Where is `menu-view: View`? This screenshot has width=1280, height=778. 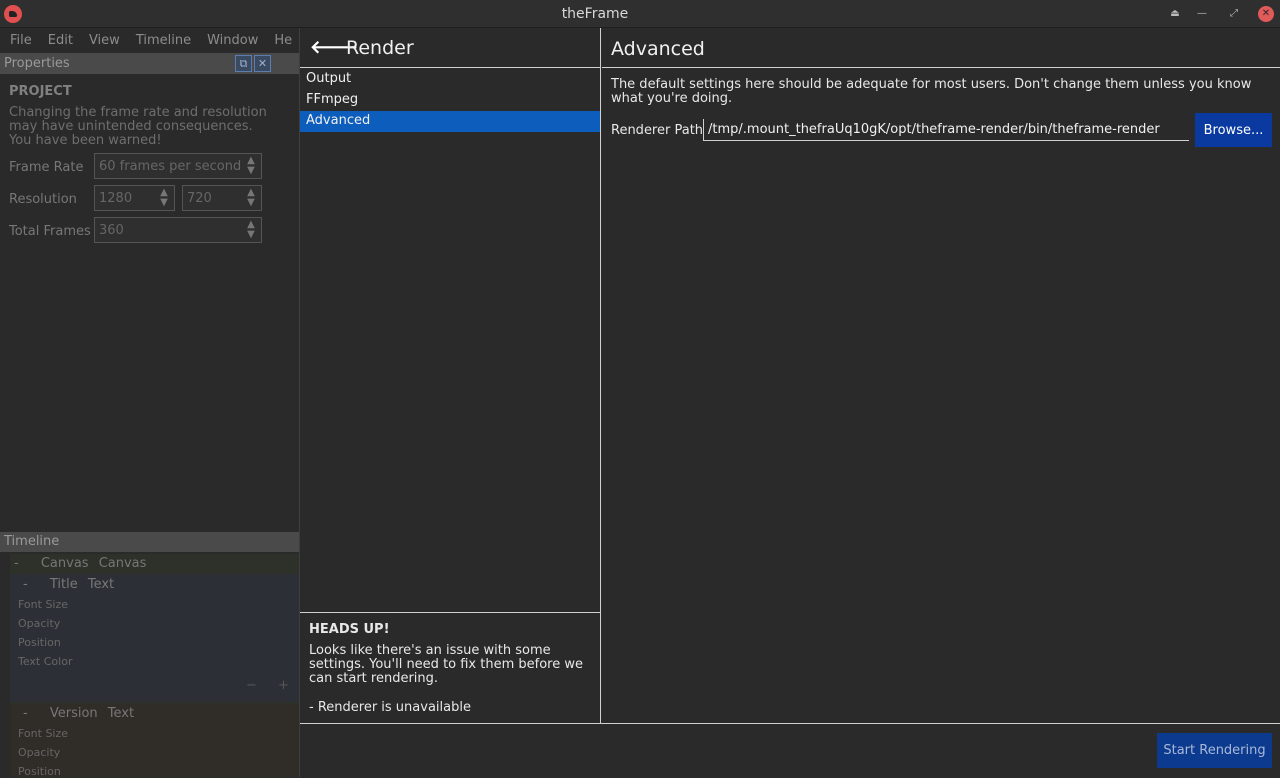 menu-view: View is located at coordinates (104, 40).